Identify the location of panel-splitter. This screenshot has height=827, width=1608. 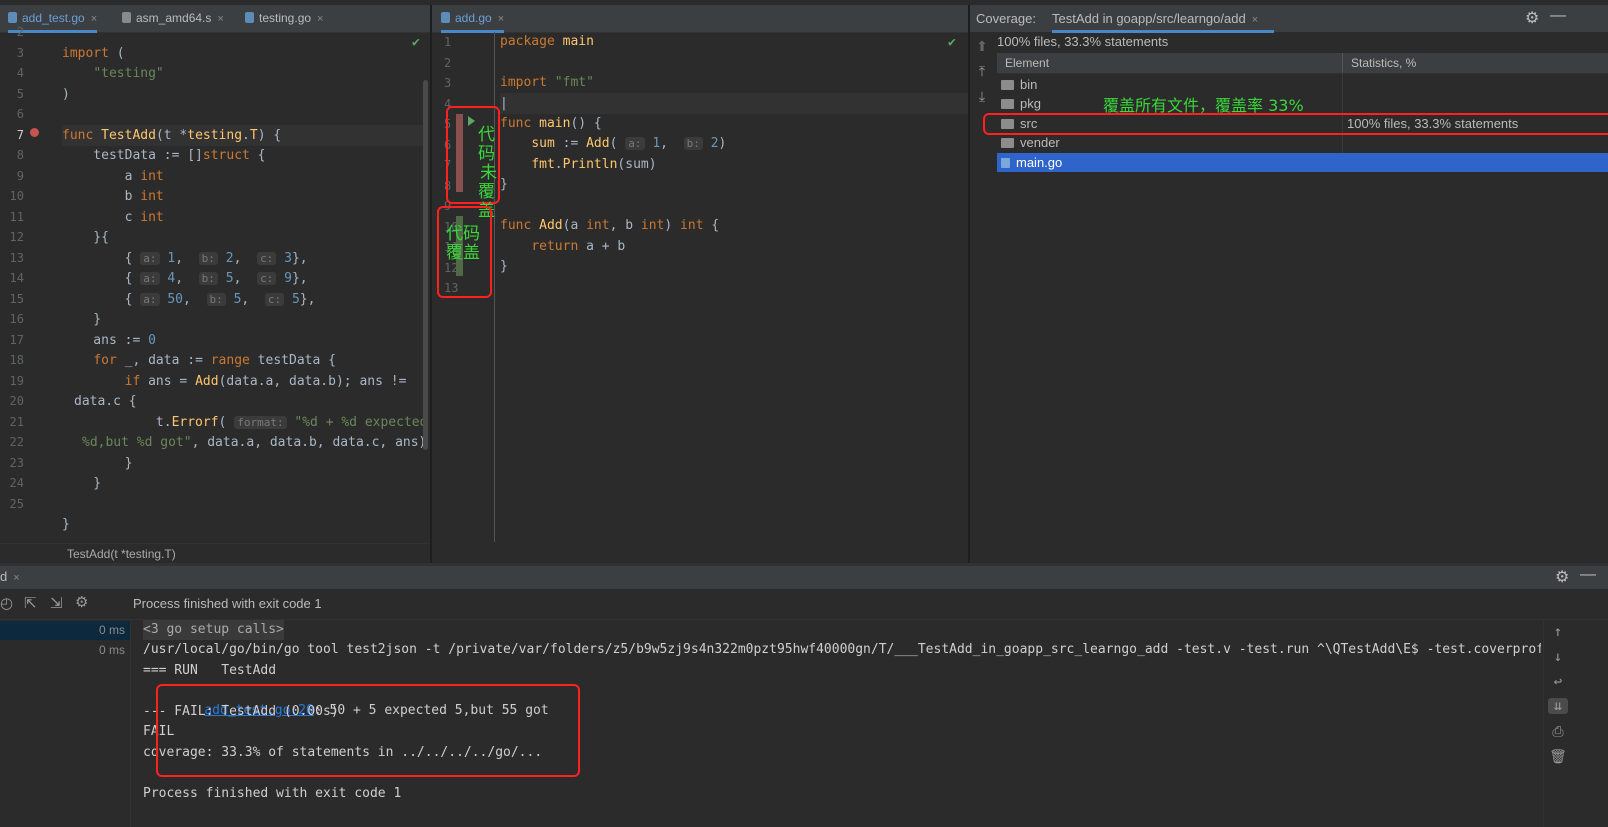
(969, 284).